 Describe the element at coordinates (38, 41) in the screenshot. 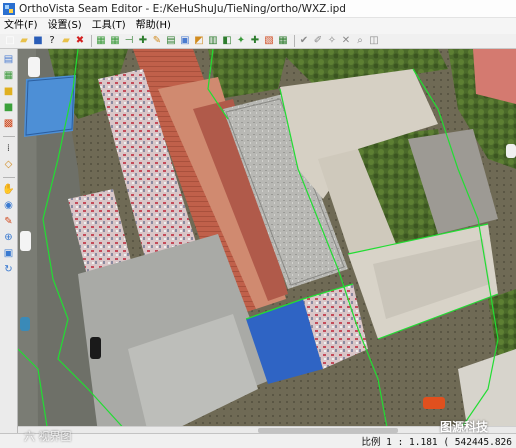

I see `save-icon: ■` at that location.